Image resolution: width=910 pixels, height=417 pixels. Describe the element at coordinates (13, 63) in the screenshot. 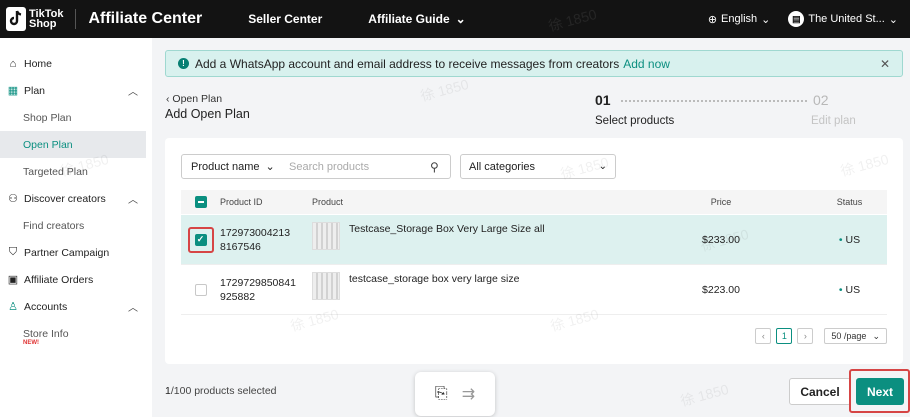

I see `home-icon: ⌂` at that location.